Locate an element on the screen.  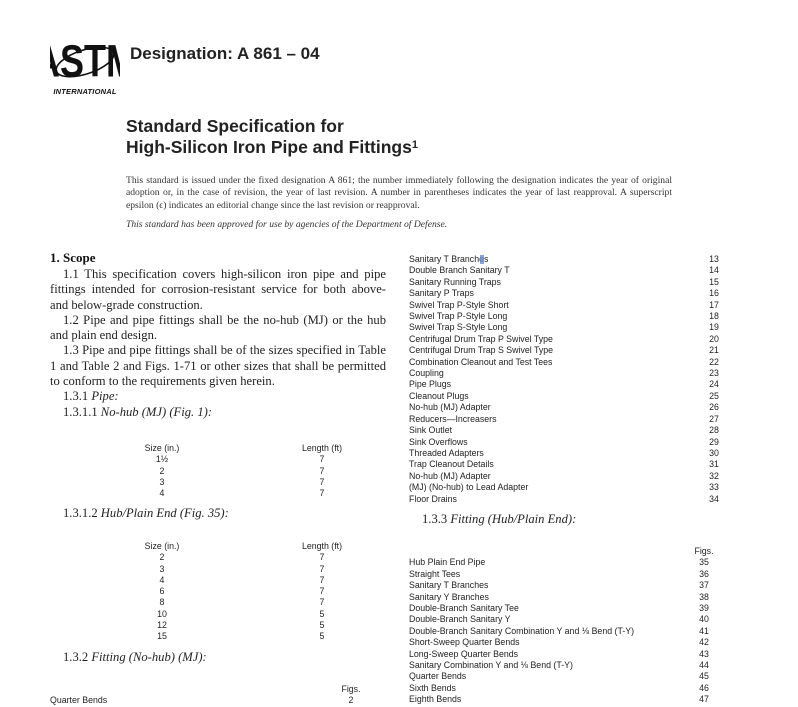
figure-number: 40 is located at coordinates (704, 619).